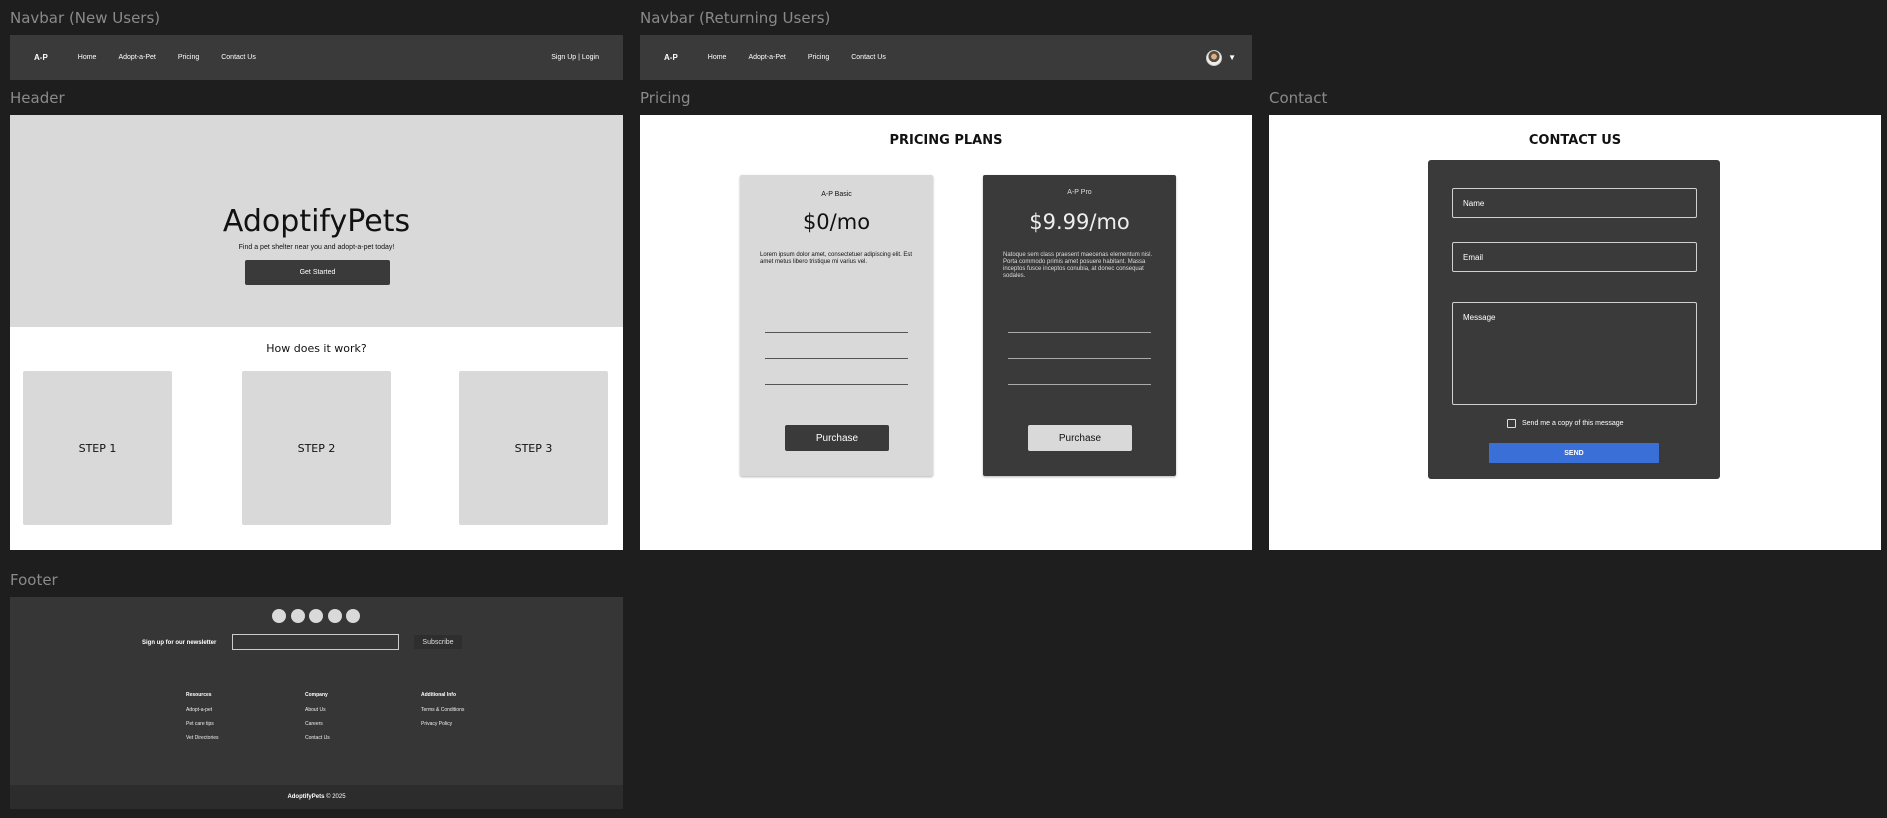  Describe the element at coordinates (1574, 203) in the screenshot. I see `name-field: Name` at that location.